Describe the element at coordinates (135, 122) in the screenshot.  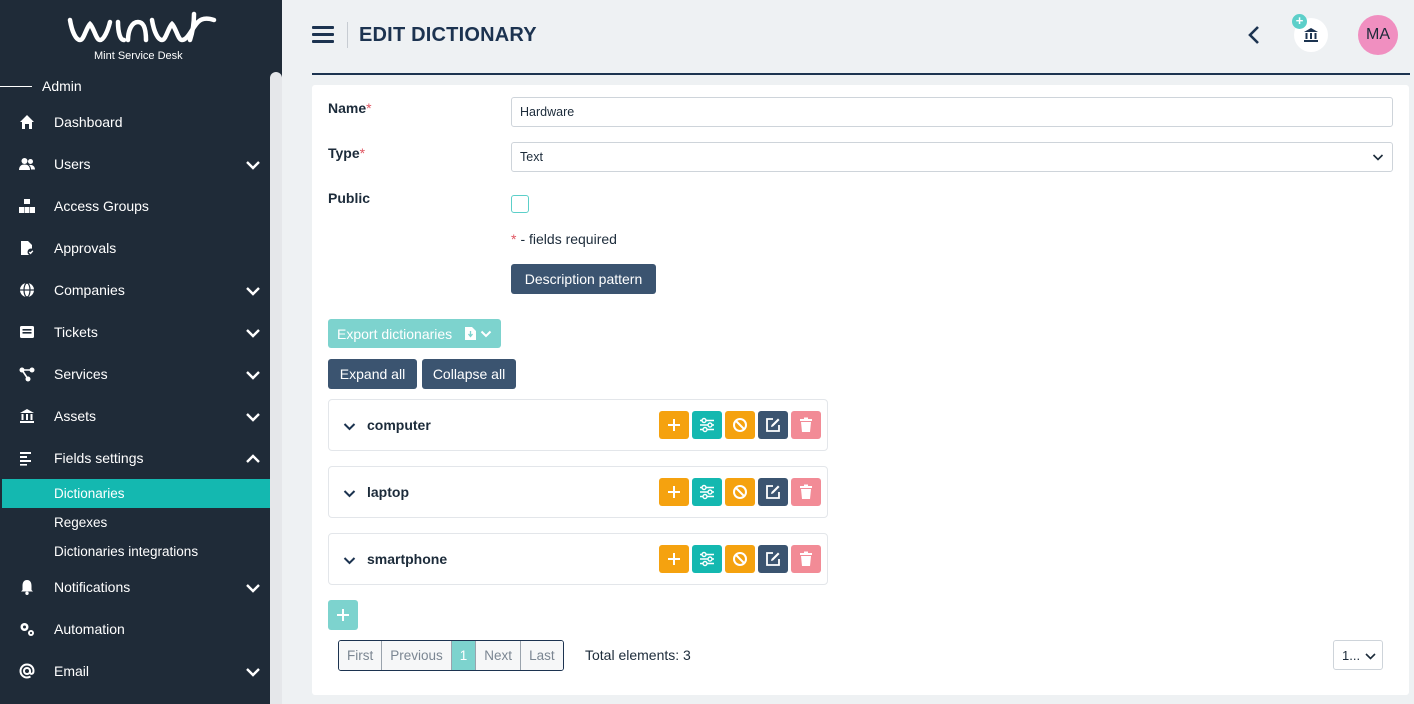
I see `sidebar-item-dashboard: Dashboard` at that location.